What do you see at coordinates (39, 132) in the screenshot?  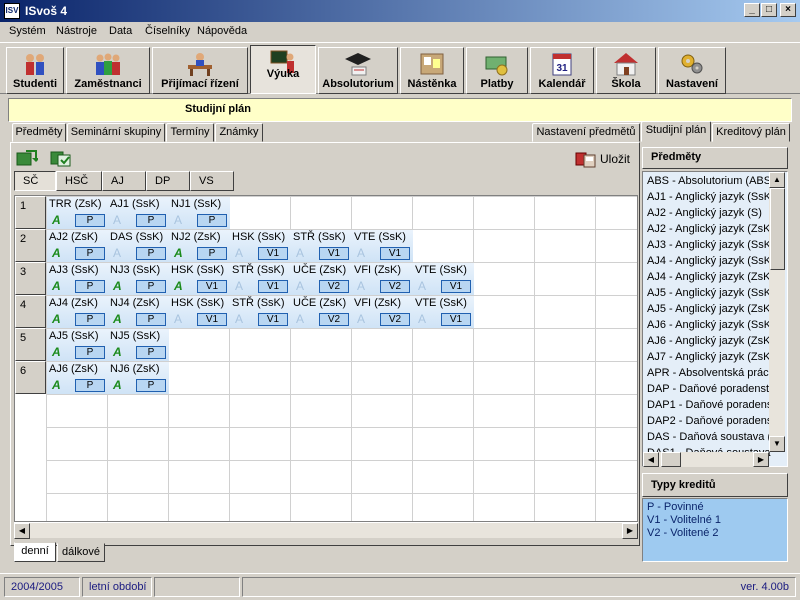 I see `tab-subjects: Předměty` at bounding box center [39, 132].